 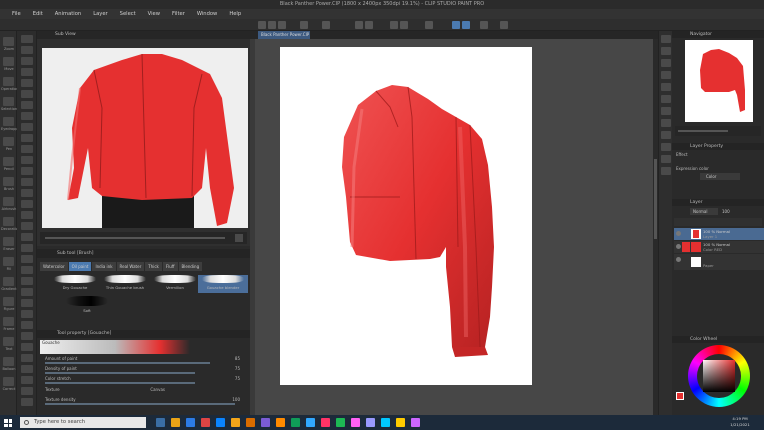 What do you see at coordinates (272, 25) in the screenshot?
I see `open-icon` at bounding box center [272, 25].